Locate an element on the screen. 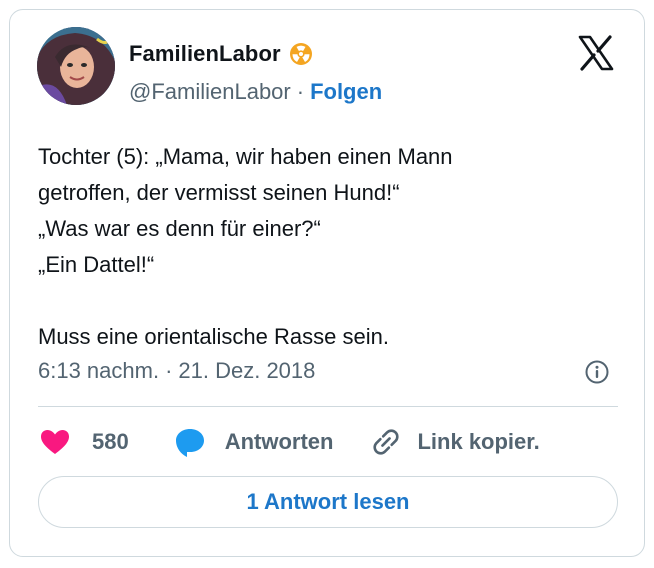  avatar is located at coordinates (76, 66).